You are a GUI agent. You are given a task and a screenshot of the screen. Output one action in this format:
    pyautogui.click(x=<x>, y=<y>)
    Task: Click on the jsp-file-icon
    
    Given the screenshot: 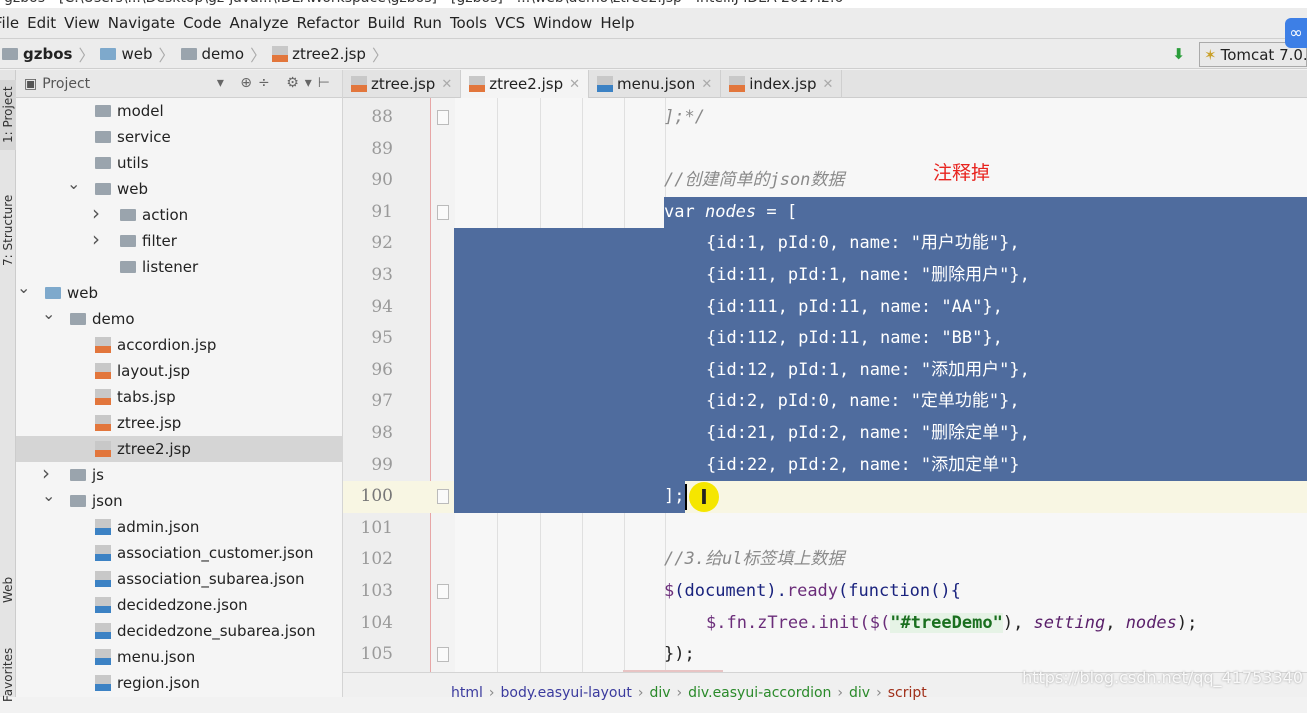 What is the action you would take?
    pyautogui.click(x=103, y=371)
    